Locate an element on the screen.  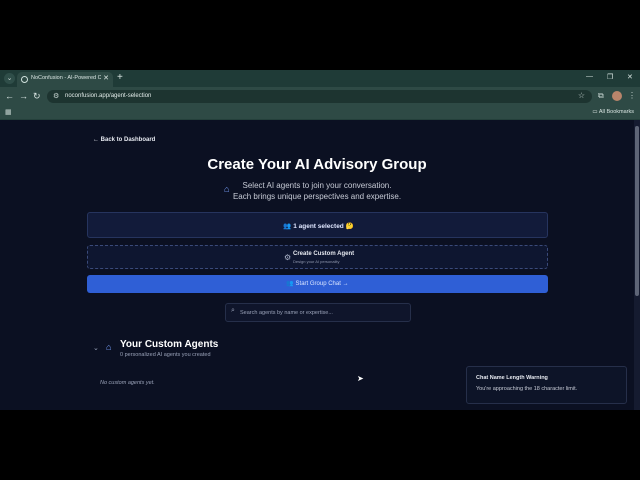
create-agent-title: Create Custom Agent is located at coordinates (324, 254).